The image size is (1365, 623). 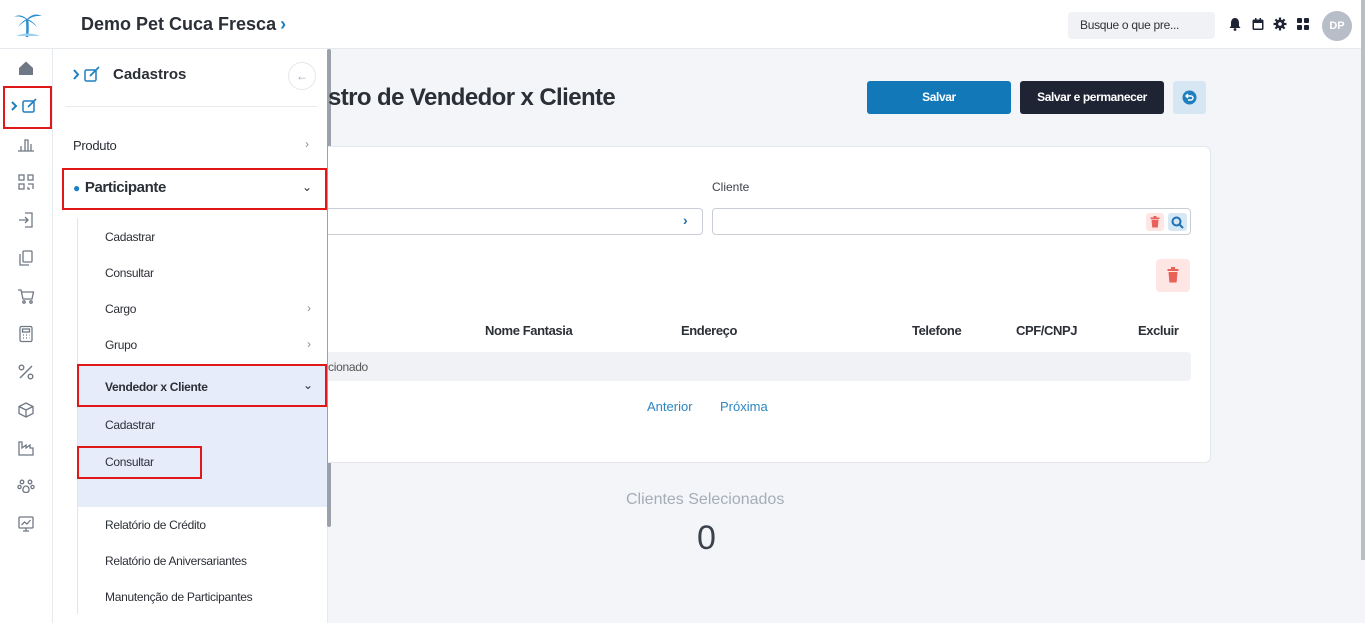 I want to click on company-label: Demo Pet Cuca Fresca, so click(x=179, y=24).